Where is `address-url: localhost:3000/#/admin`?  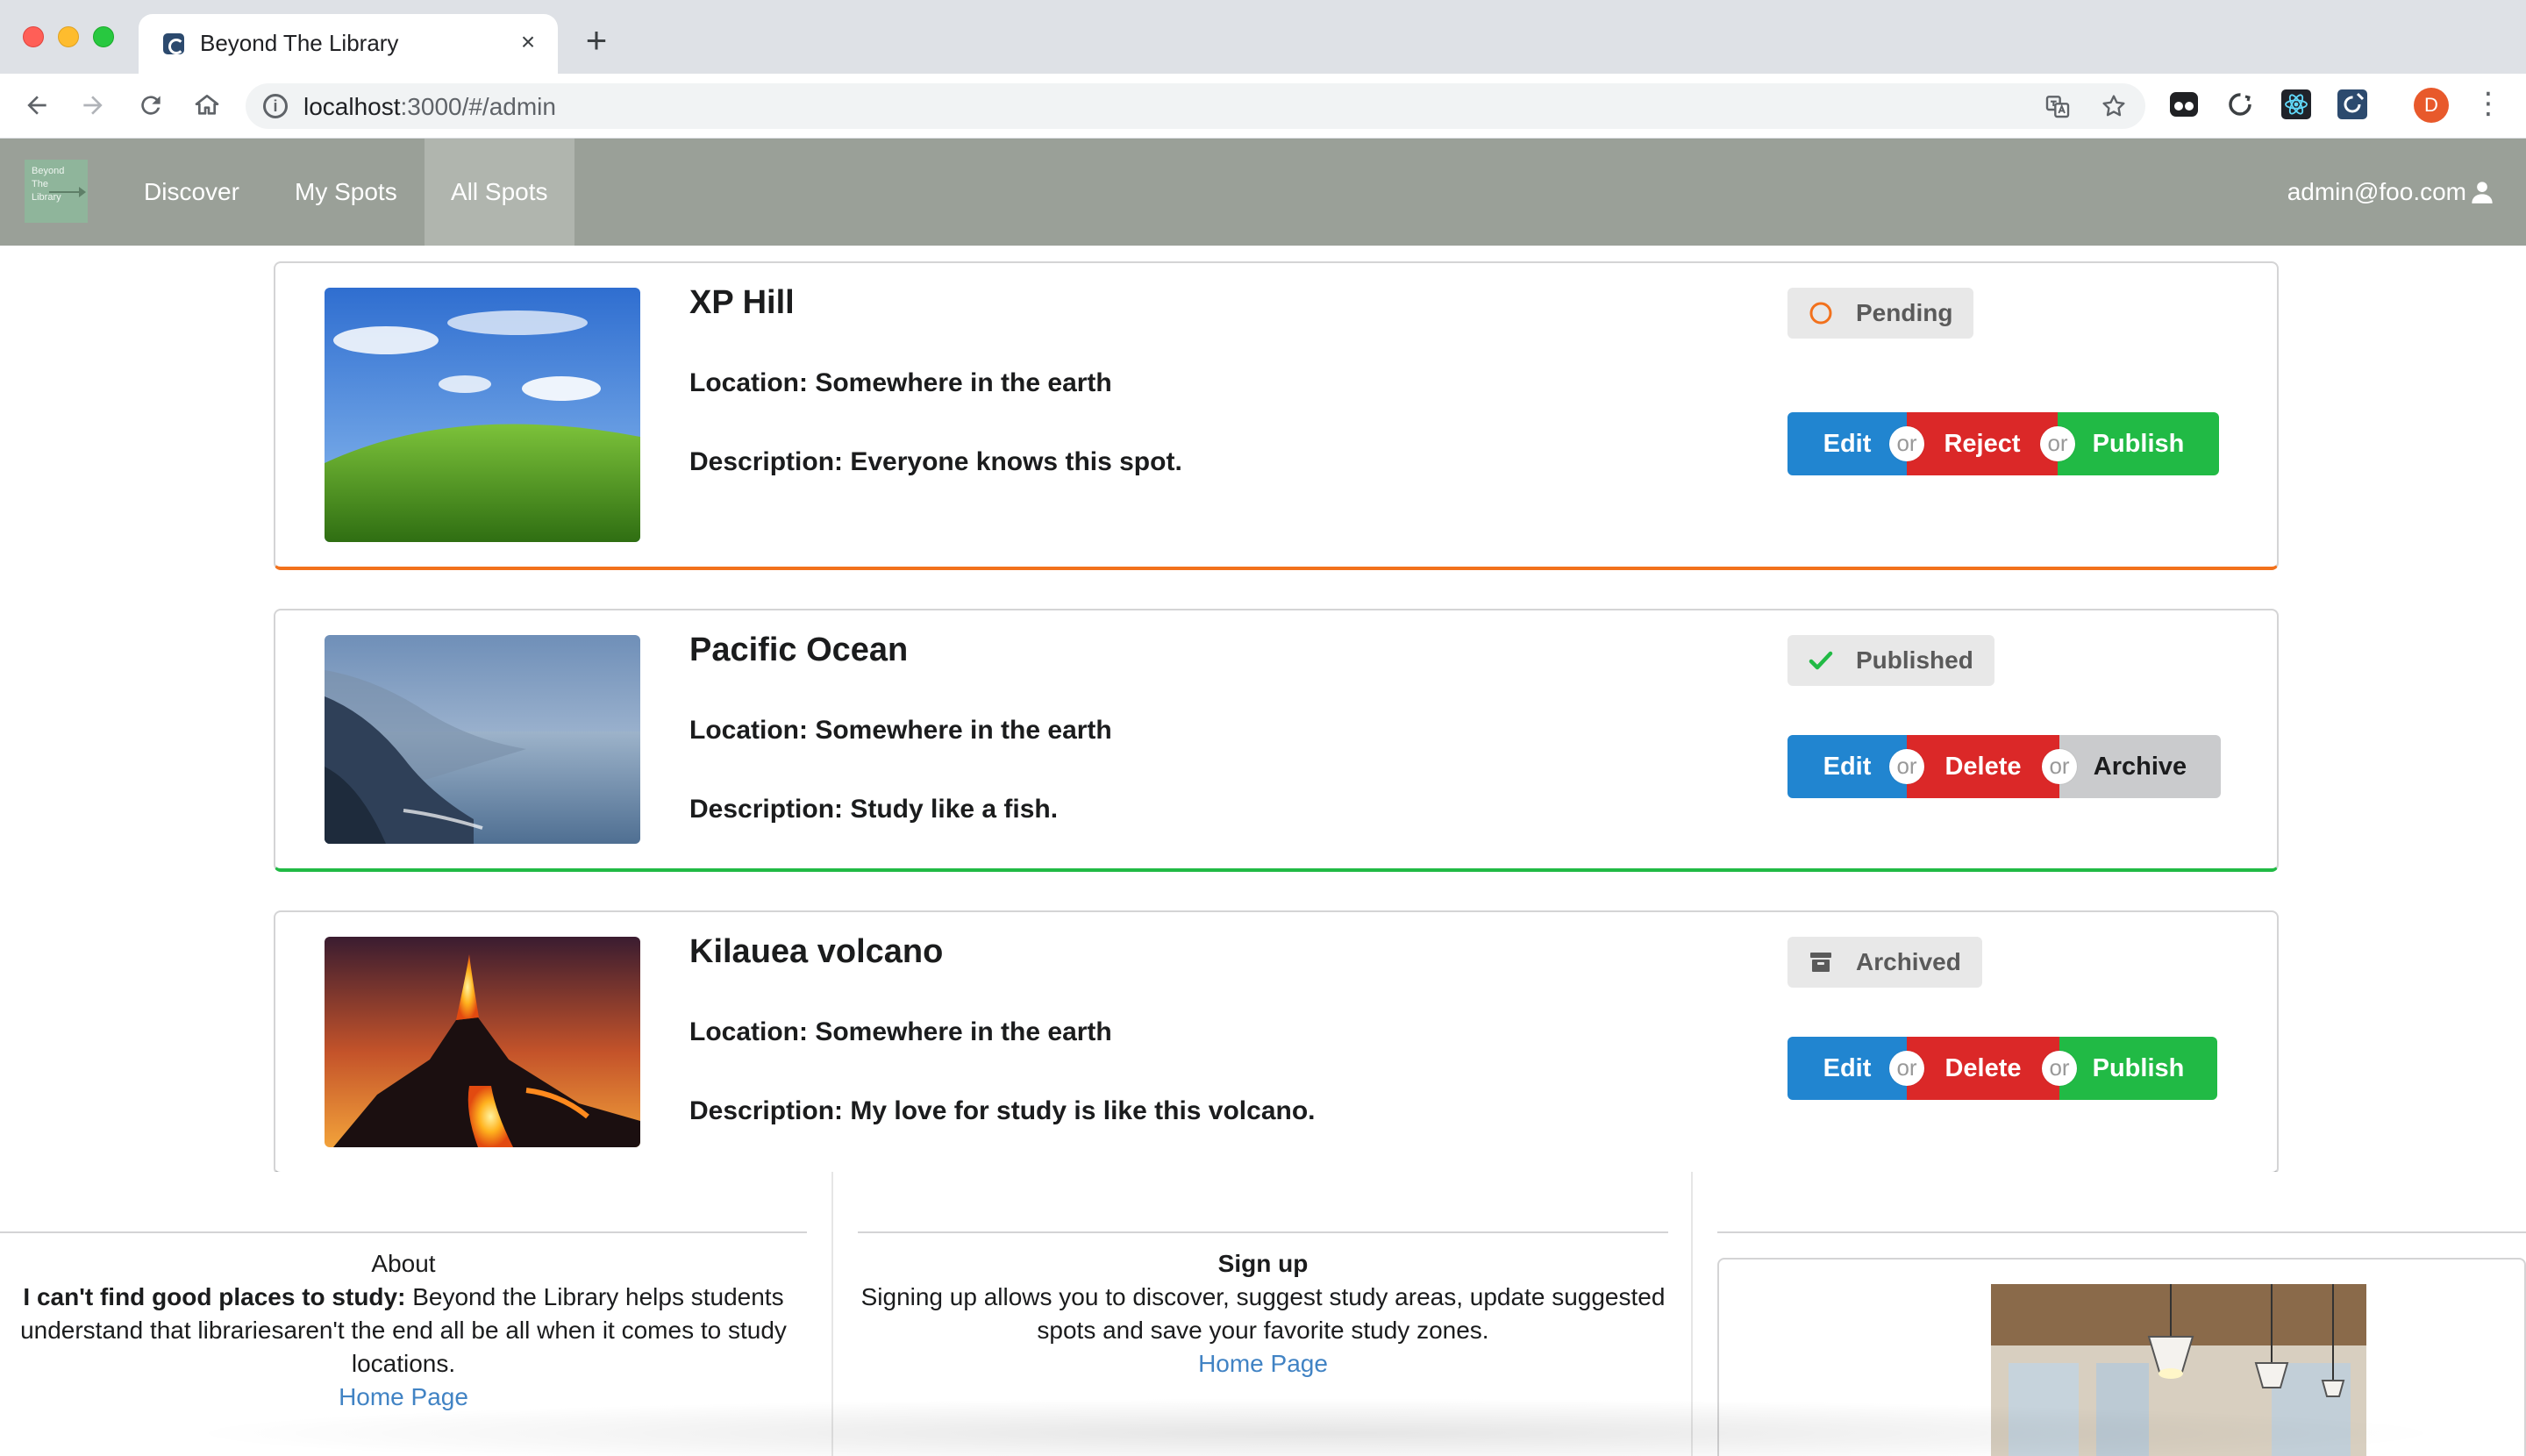 address-url: localhost:3000/#/admin is located at coordinates (429, 107).